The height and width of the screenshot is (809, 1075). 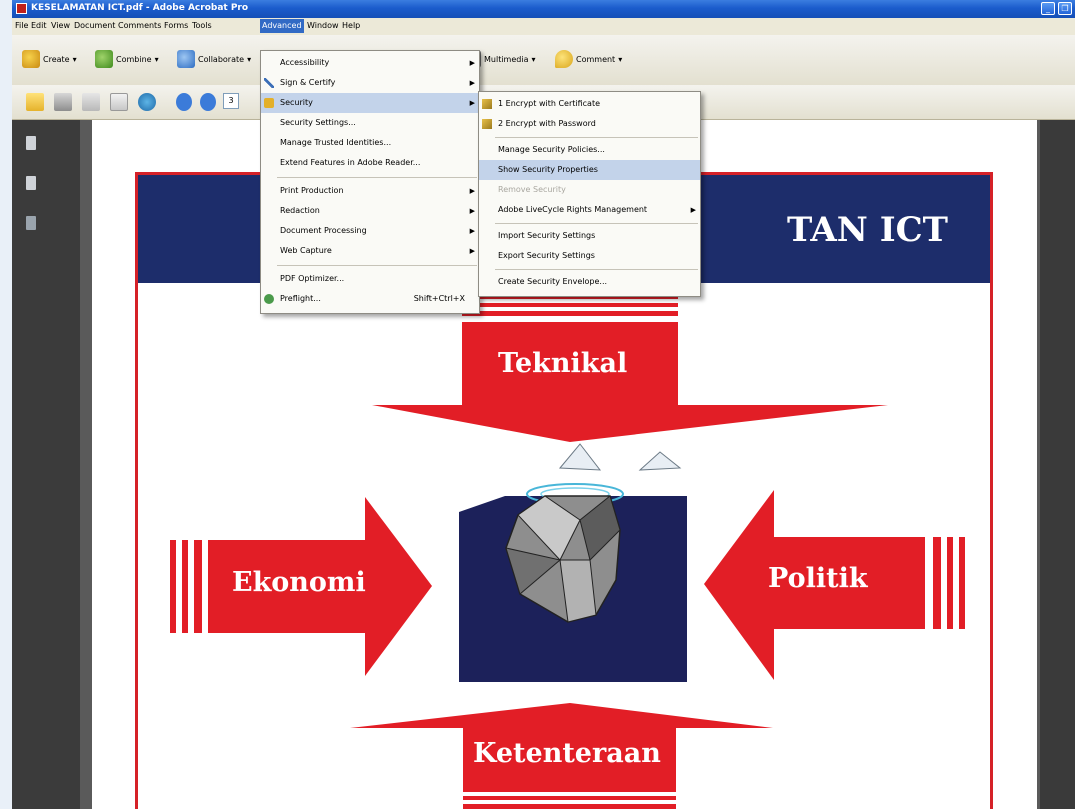 I want to click on menu-item-show-security-properties: Show Security Properties, so click(x=589, y=170).